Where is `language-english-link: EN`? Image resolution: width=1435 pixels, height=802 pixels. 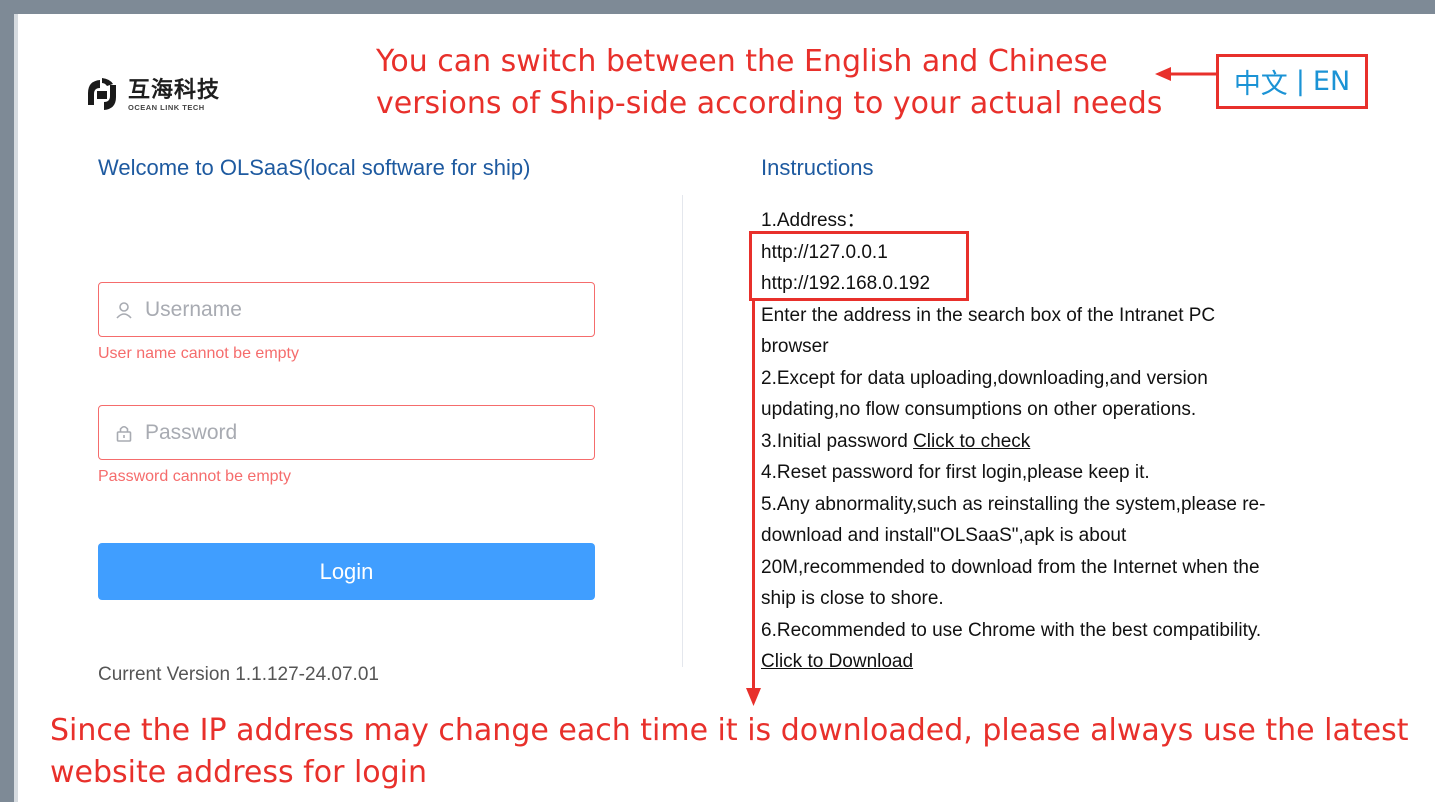 language-english-link: EN is located at coordinates (1331, 81).